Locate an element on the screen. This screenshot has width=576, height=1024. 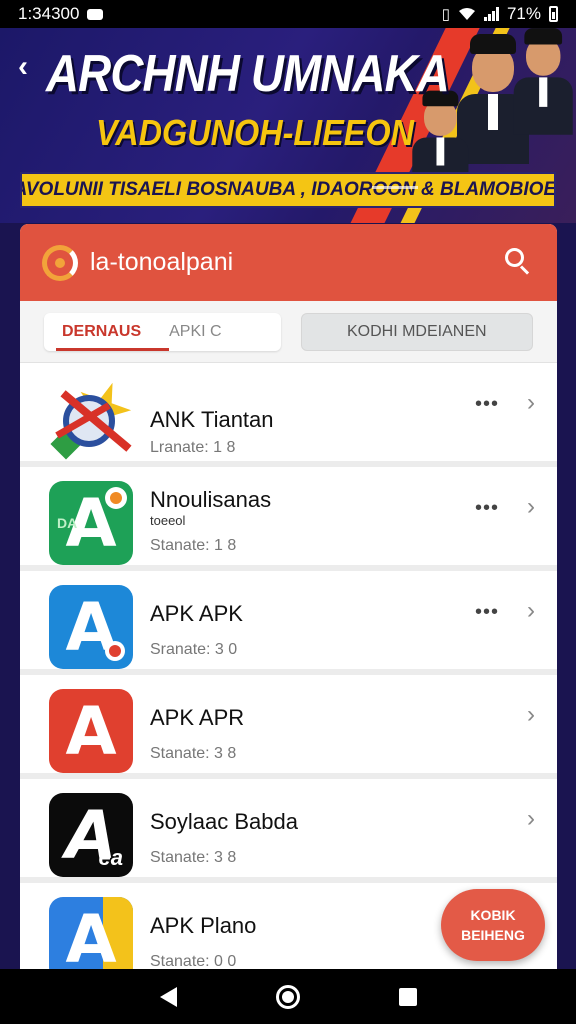
list-item: ANK Tiantan Lranate: 1 8 ••• › is located at coordinates (288, 415).